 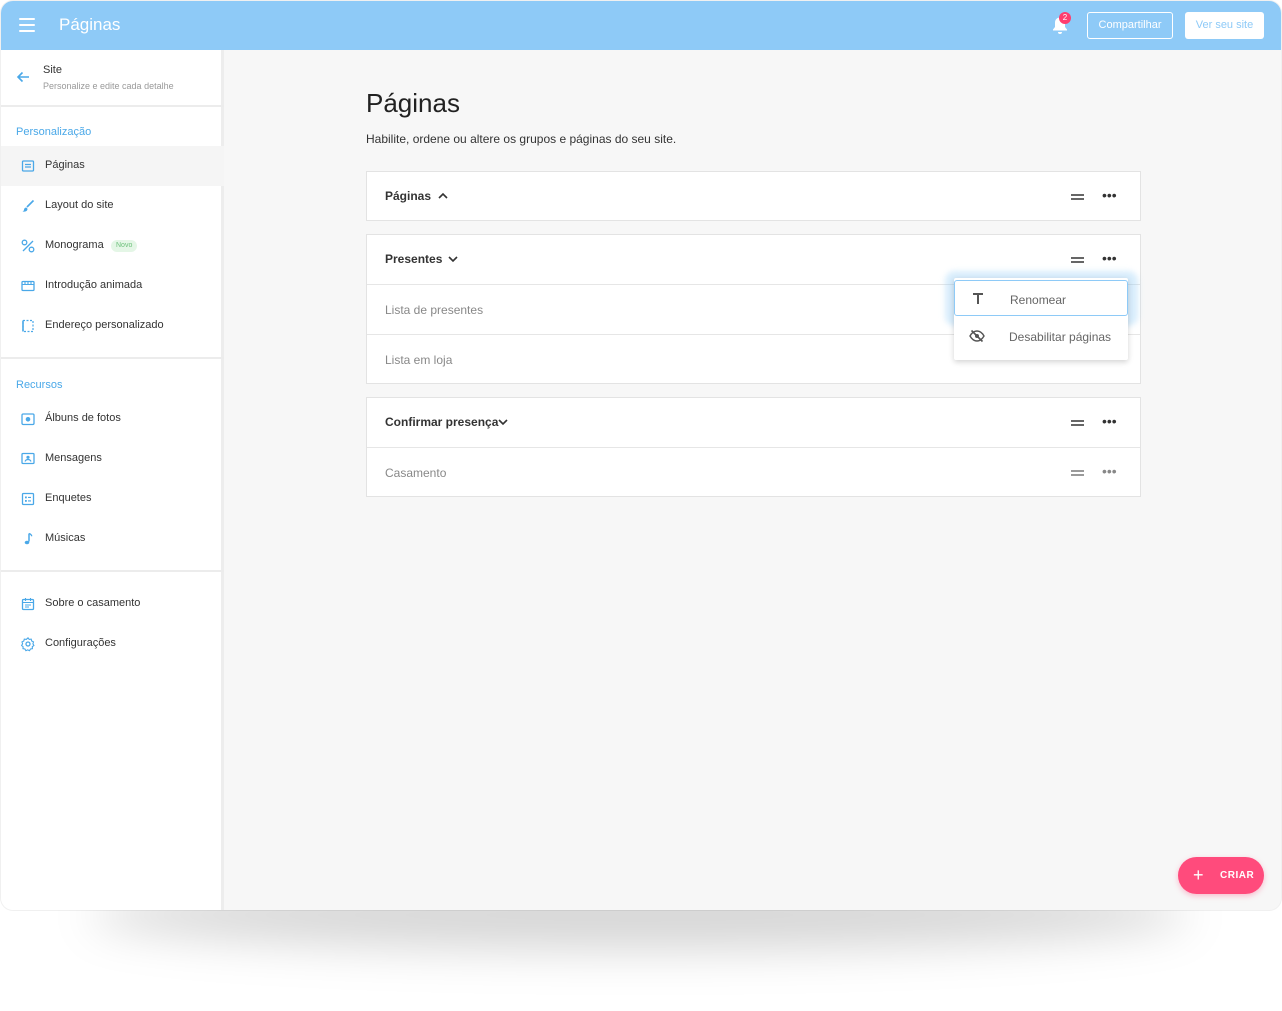 What do you see at coordinates (408, 196) in the screenshot?
I see `group-title: Páginas` at bounding box center [408, 196].